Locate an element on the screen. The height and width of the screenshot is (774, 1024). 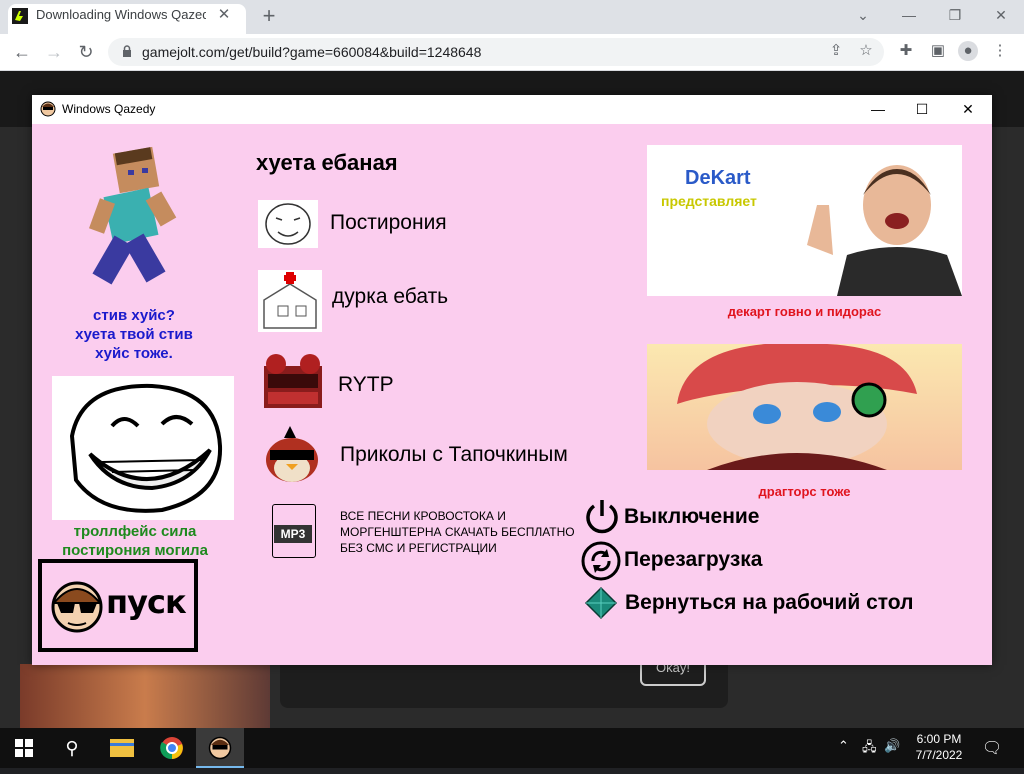
background-game-image is located at coordinates (145, 696).